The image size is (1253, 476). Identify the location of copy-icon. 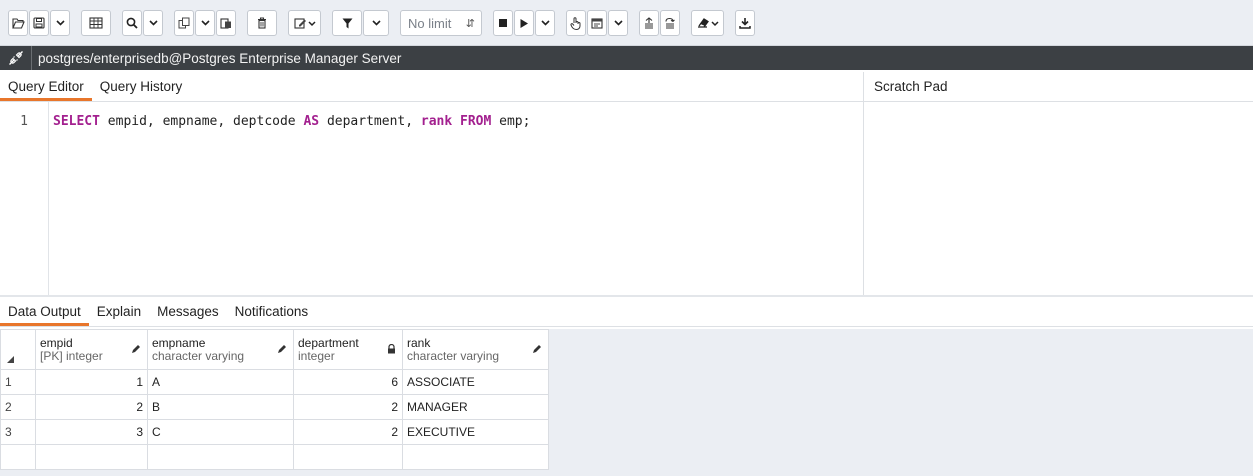
(184, 23).